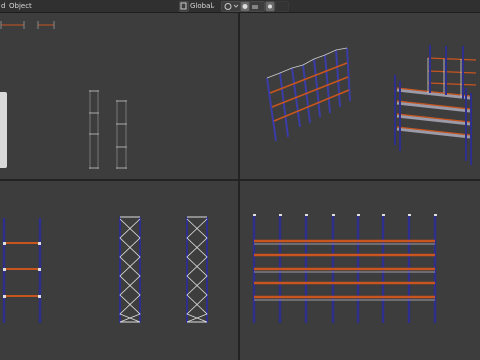 This screenshot has height=360, width=480. I want to click on rack-perspective-right, so click(435, 105).